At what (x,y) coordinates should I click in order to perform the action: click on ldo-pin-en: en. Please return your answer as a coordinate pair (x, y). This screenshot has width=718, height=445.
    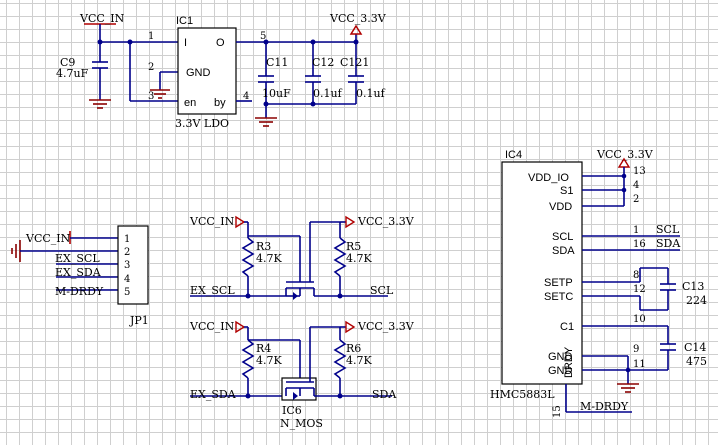
    Looking at the image, I should click on (190, 103).